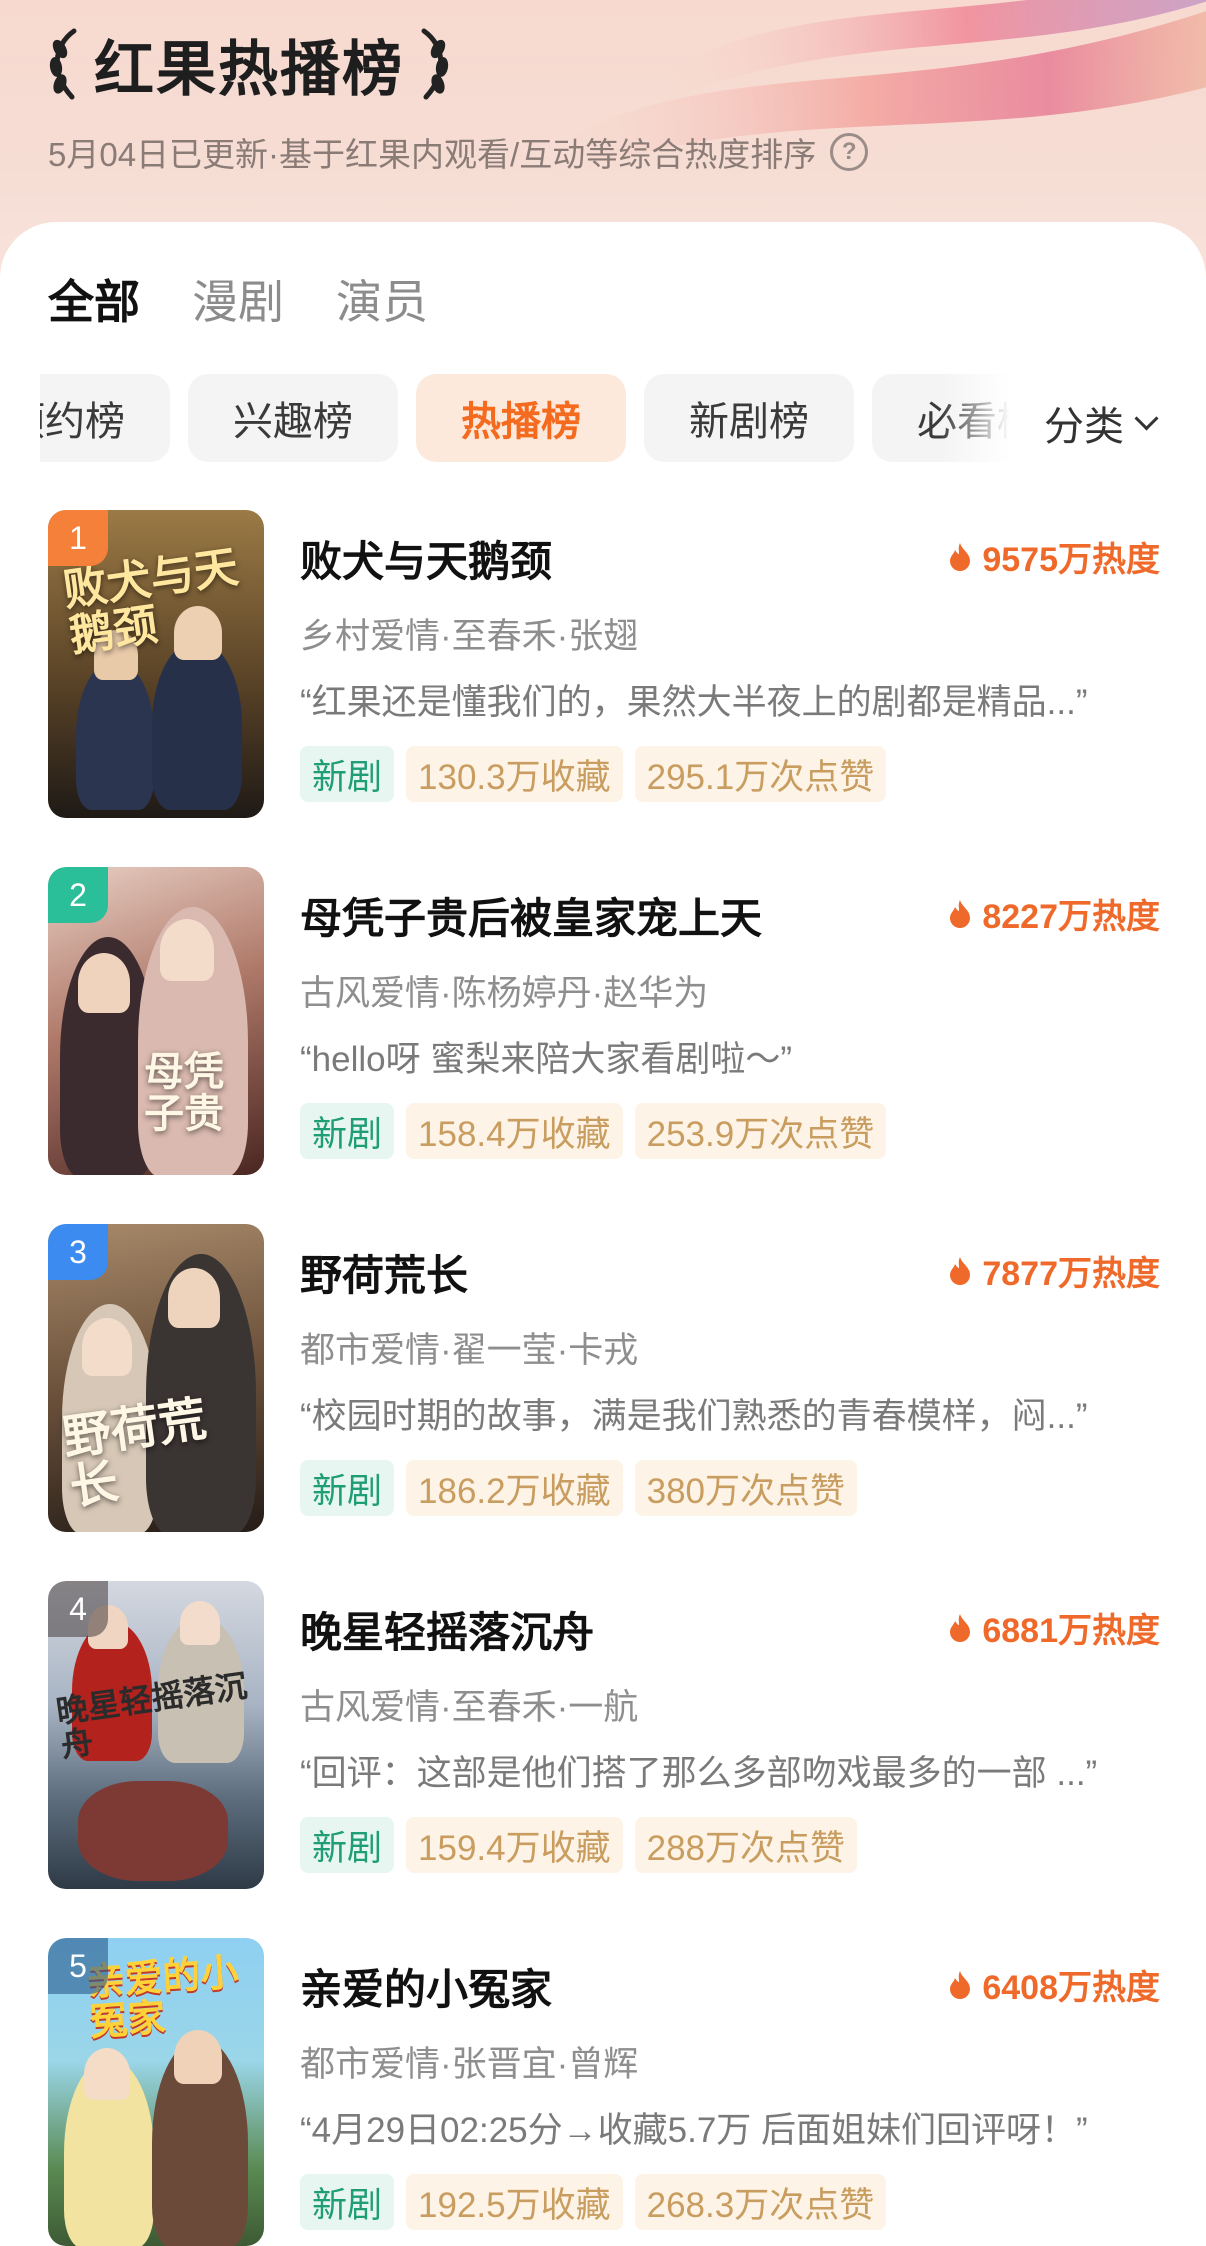 The image size is (1206, 2246). What do you see at coordinates (1146, 418) in the screenshot?
I see `chevron-down-icon` at bounding box center [1146, 418].